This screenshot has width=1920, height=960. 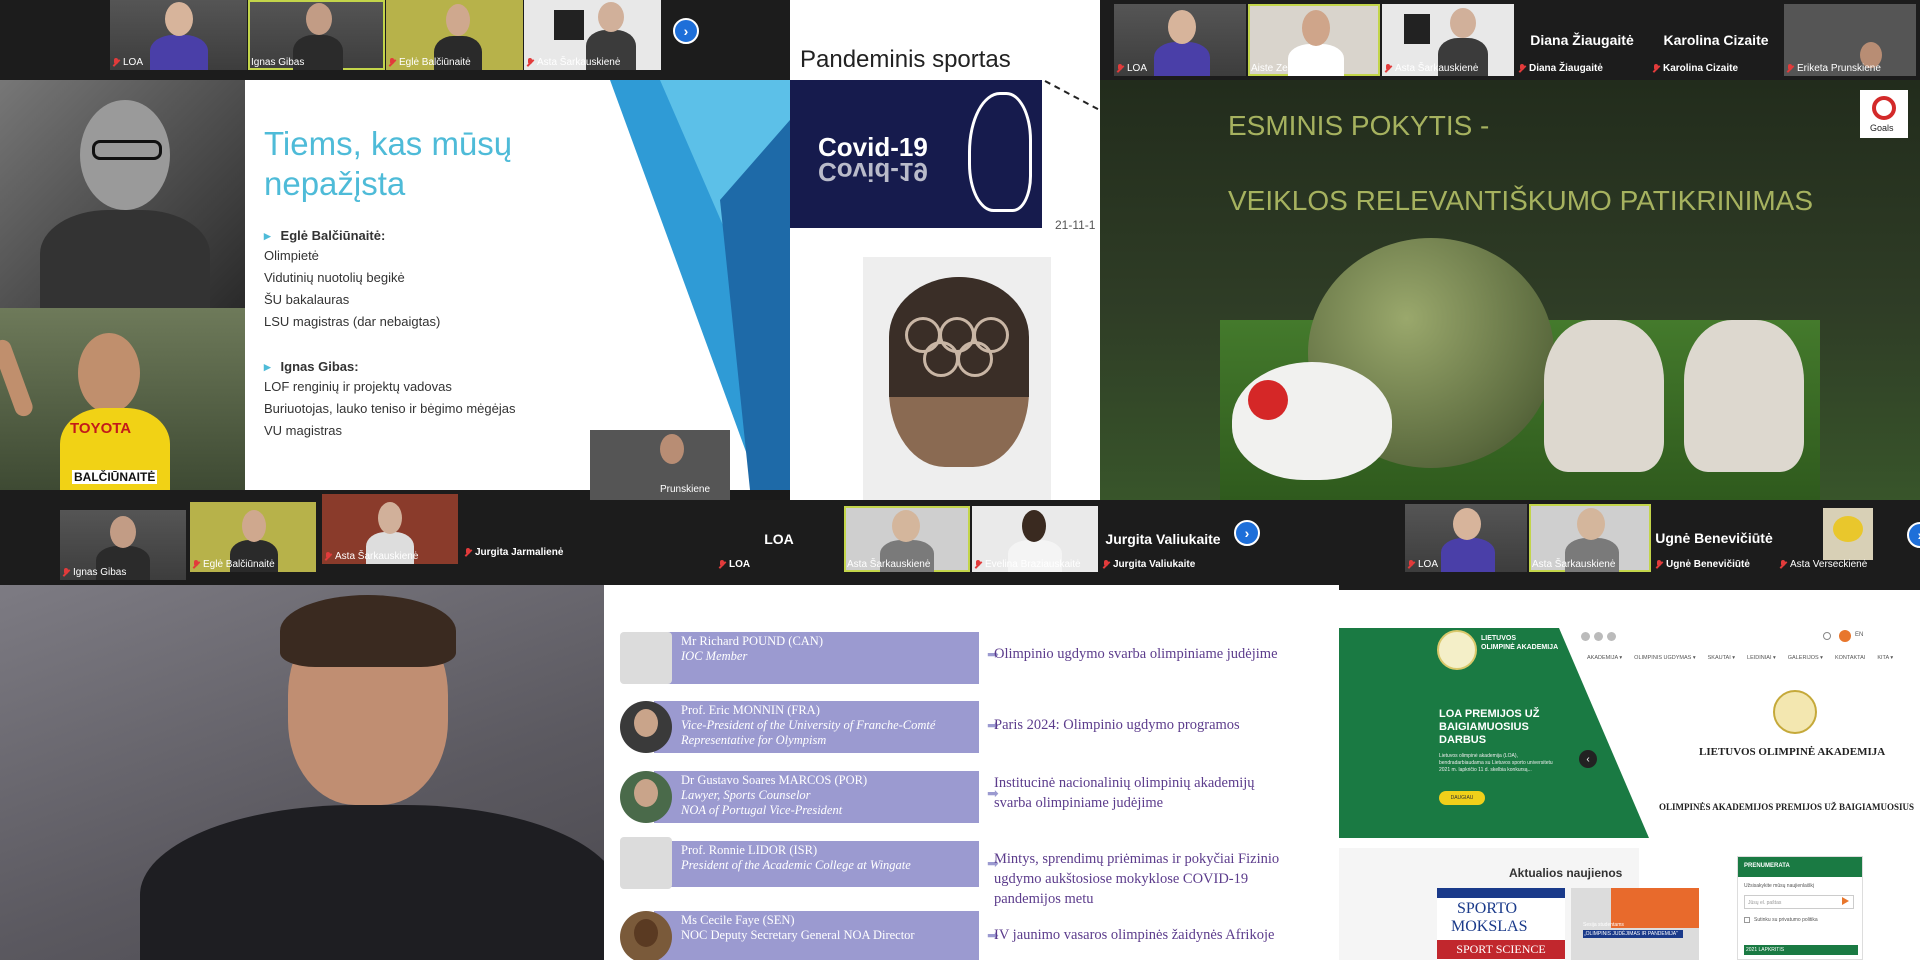 I want to click on slide-date: 21-11-1, so click(x=1075, y=225).